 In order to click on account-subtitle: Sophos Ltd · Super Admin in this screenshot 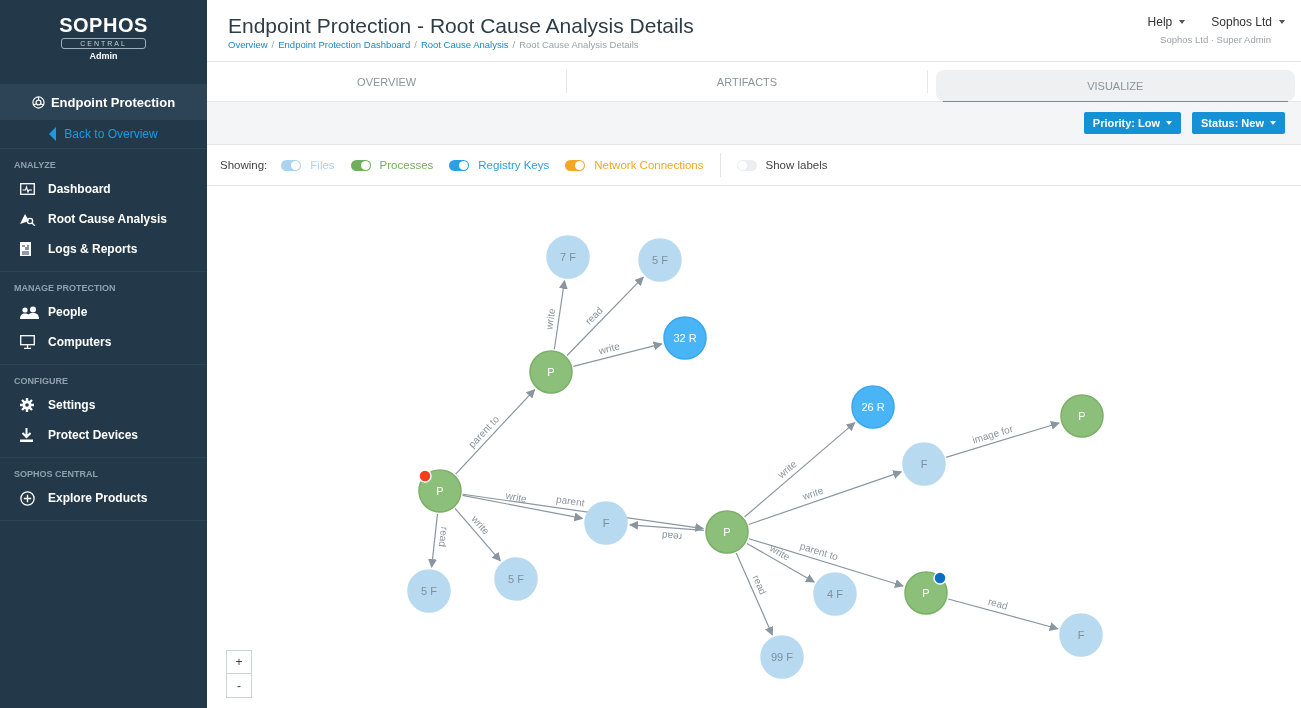, I will do `click(1215, 39)`.